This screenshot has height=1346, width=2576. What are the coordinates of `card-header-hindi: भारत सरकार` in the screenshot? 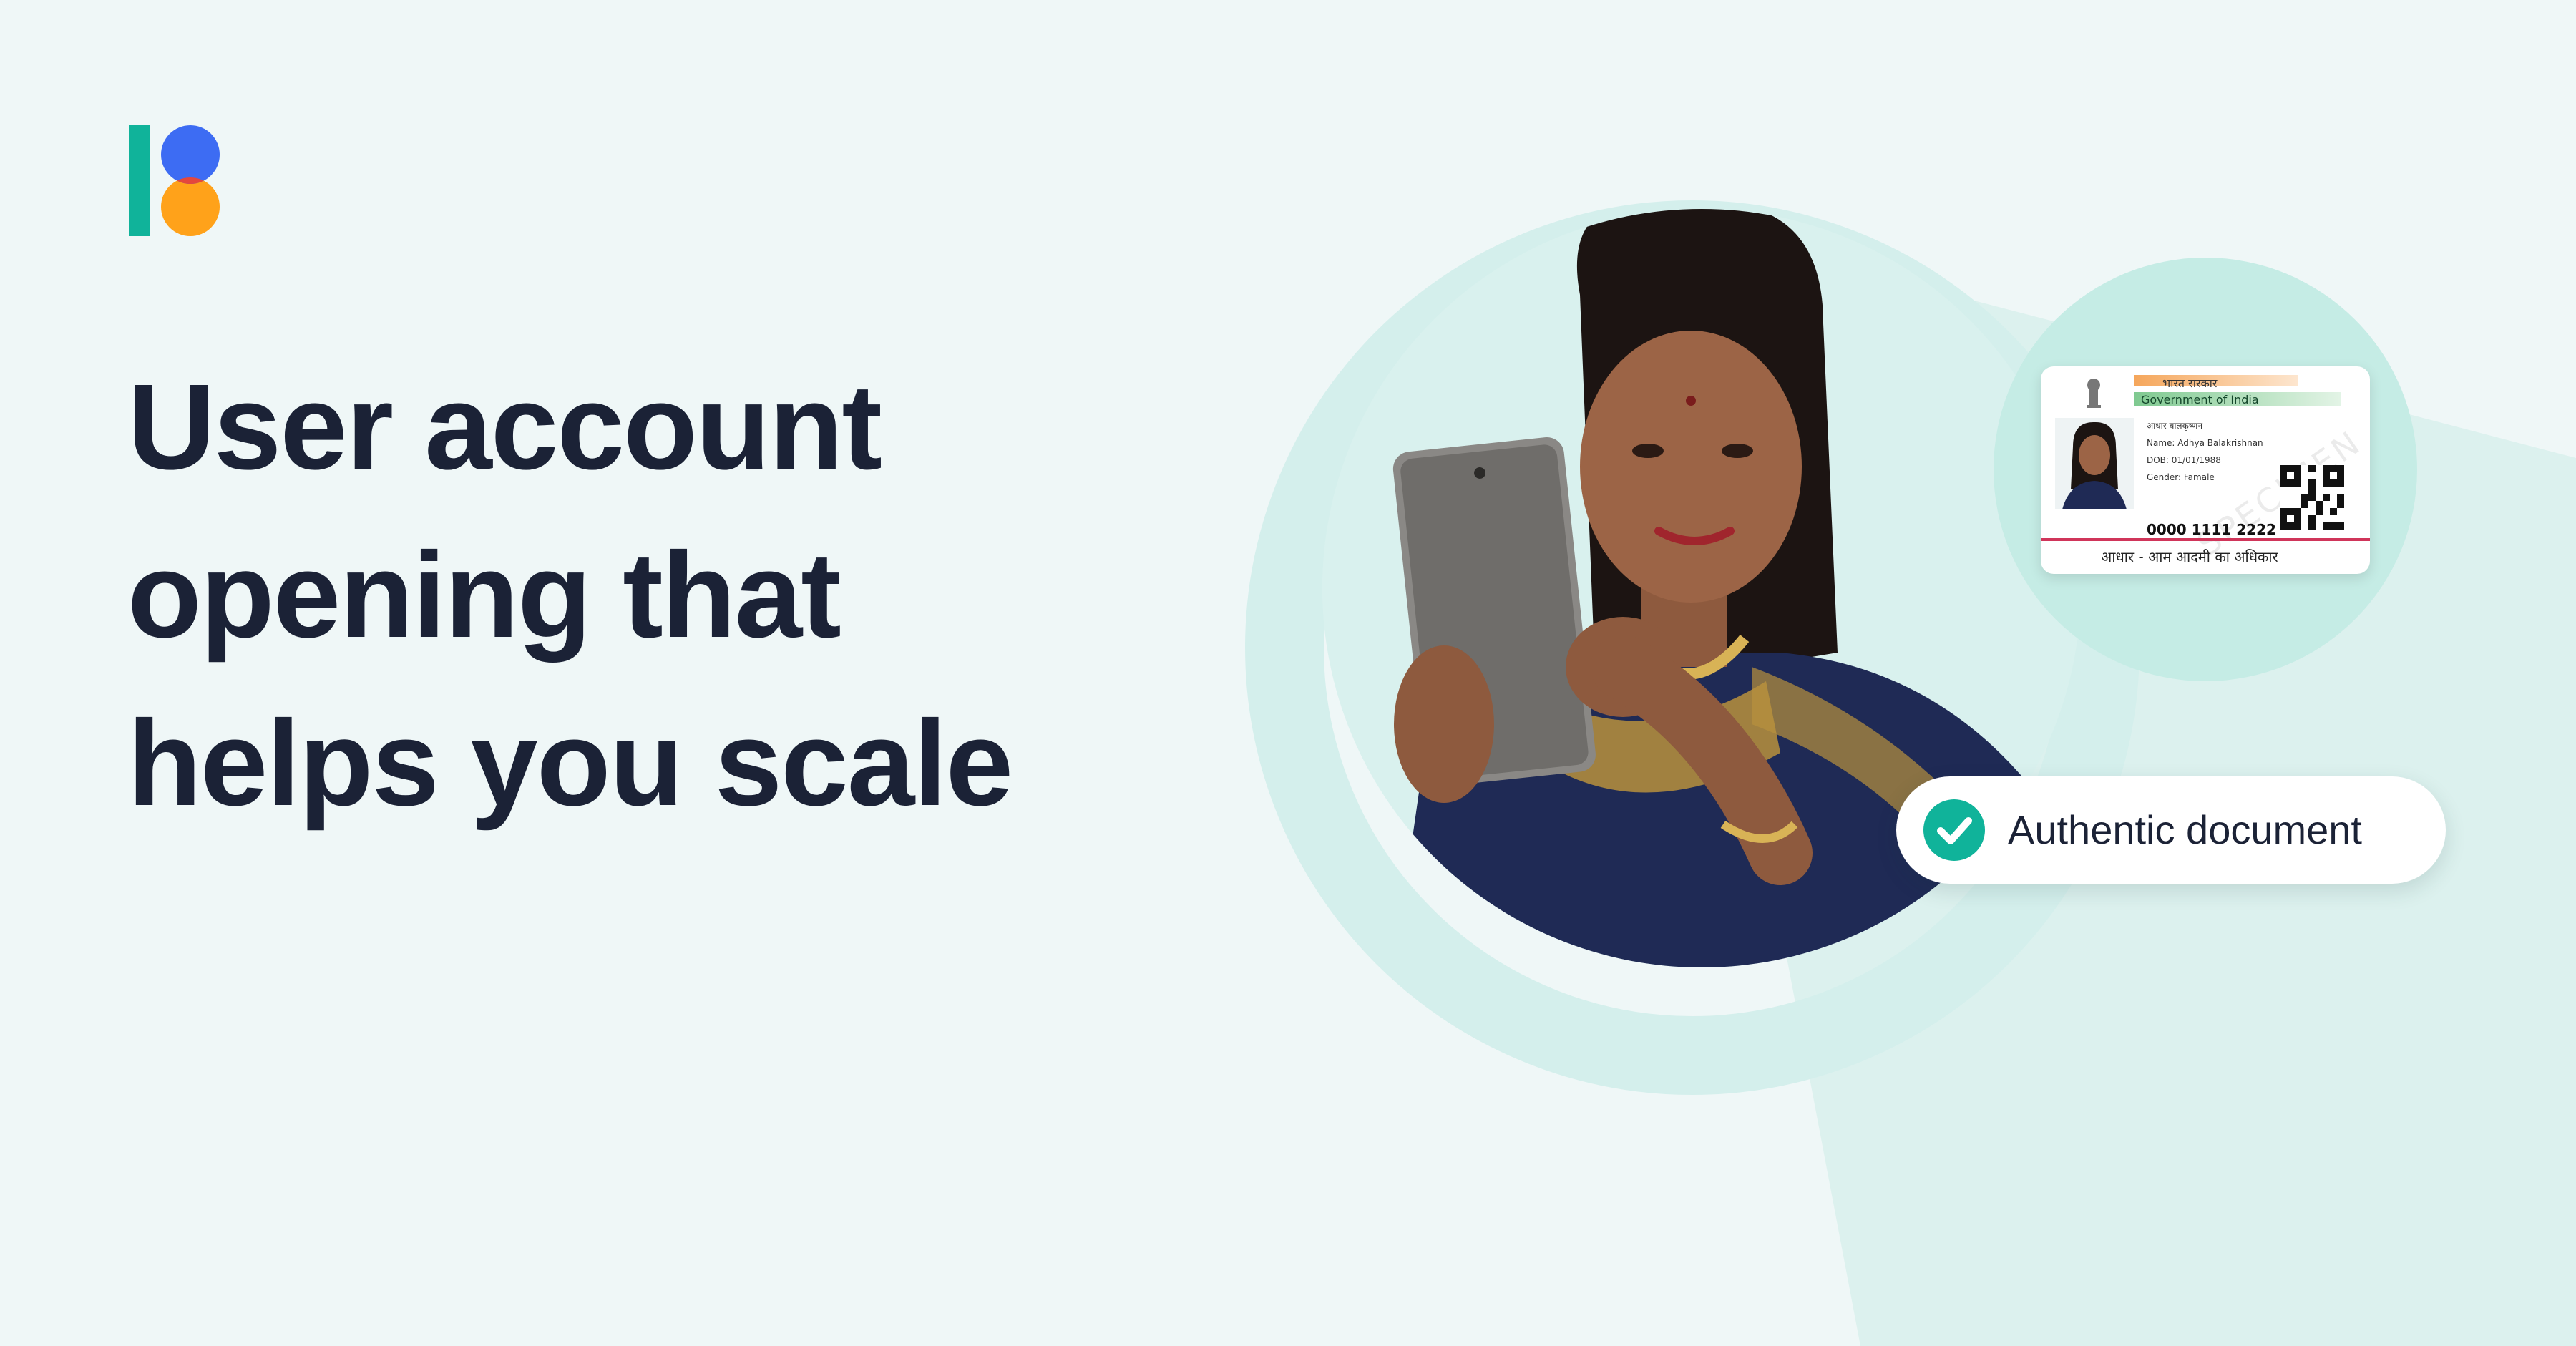 It's located at (2190, 383).